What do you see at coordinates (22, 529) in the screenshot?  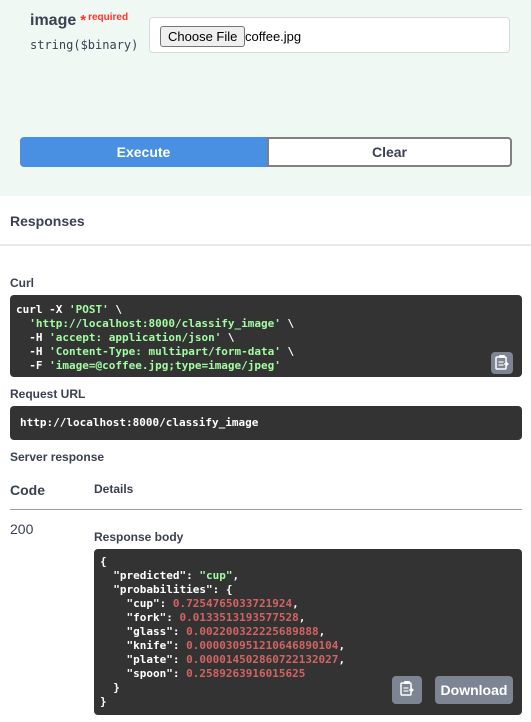 I see `status-code: 200` at bounding box center [22, 529].